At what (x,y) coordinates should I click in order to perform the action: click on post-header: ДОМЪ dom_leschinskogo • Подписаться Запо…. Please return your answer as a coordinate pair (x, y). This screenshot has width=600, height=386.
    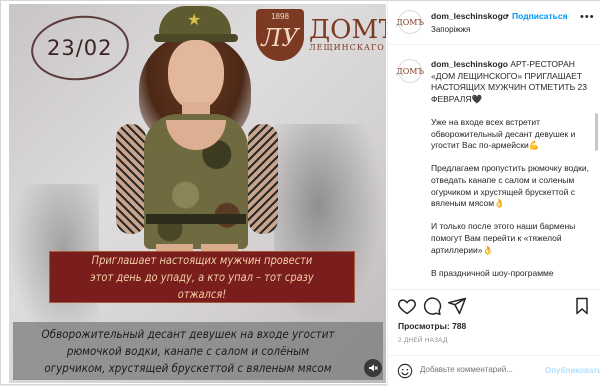
    Looking at the image, I should click on (494, 23).